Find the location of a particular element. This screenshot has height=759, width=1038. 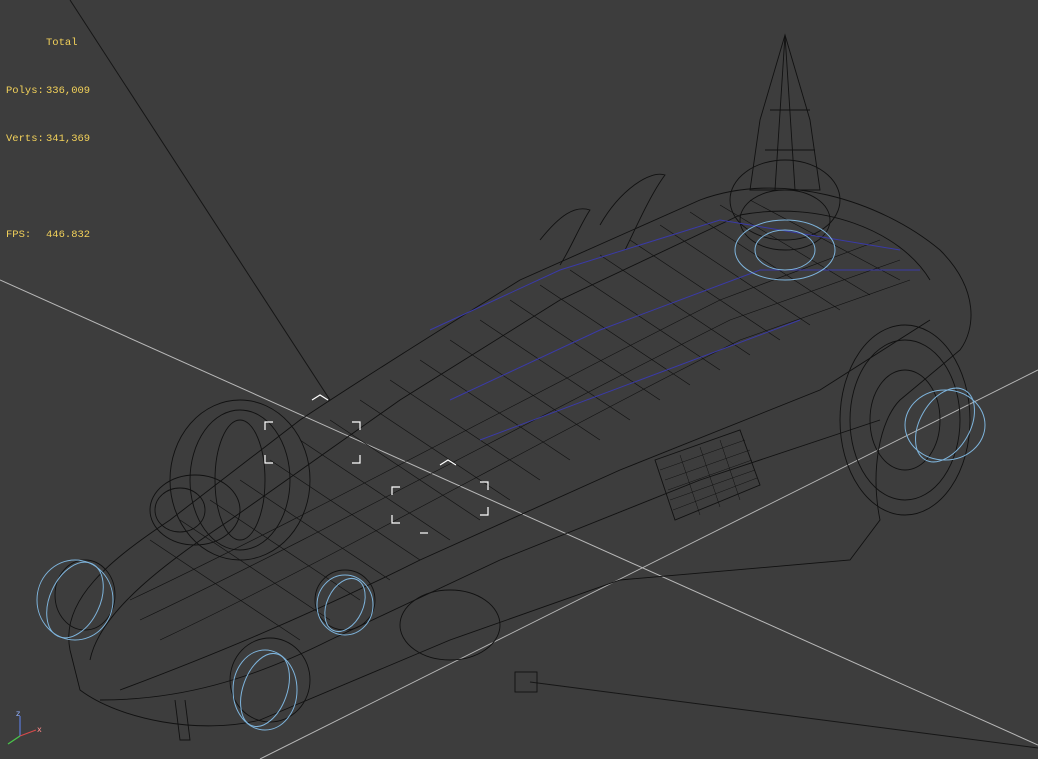

tower-base is located at coordinates (785, 200).